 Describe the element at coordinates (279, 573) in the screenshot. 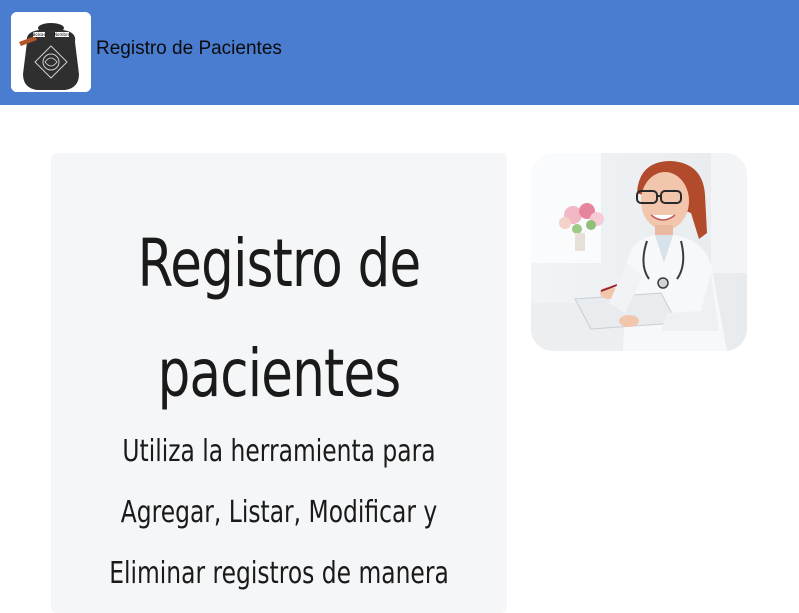

I see `hero-text-line3: Eliminar registros de manera` at that location.